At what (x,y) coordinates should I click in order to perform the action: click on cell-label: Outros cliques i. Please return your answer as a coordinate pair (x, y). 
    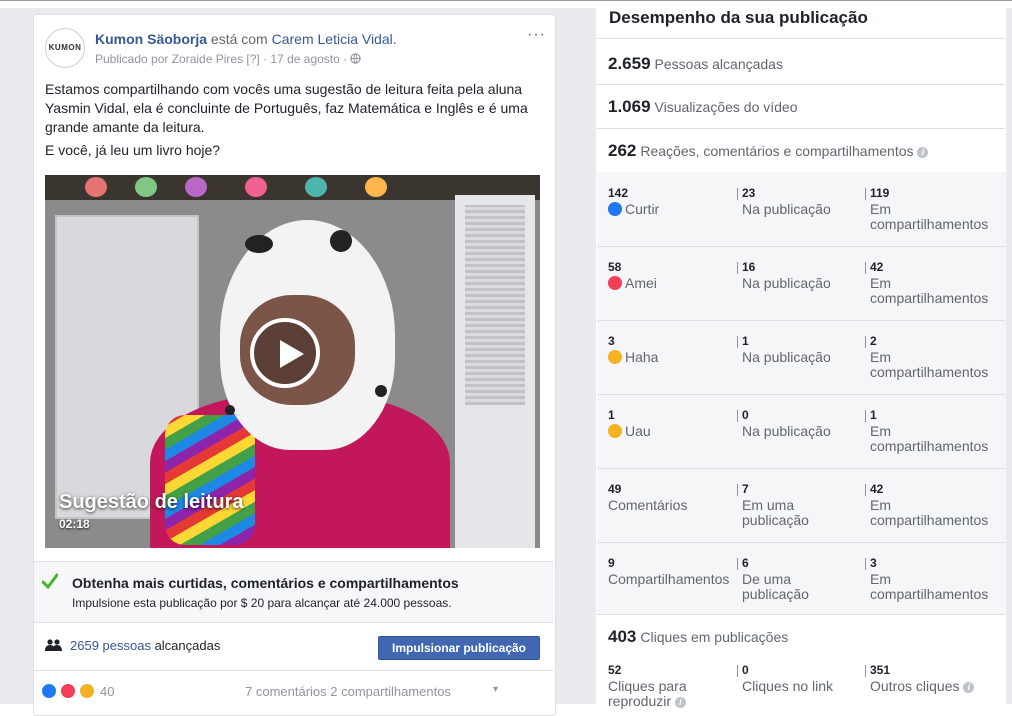
    Looking at the image, I should click on (935, 686).